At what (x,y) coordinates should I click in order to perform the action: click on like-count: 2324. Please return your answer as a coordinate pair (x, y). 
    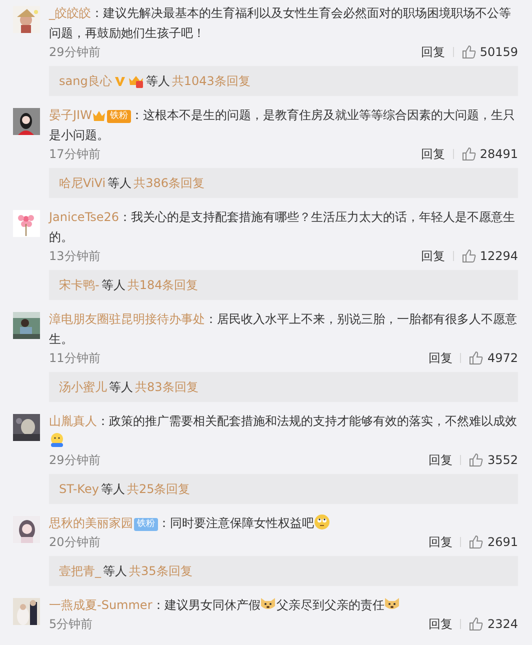
    Looking at the image, I should click on (502, 624).